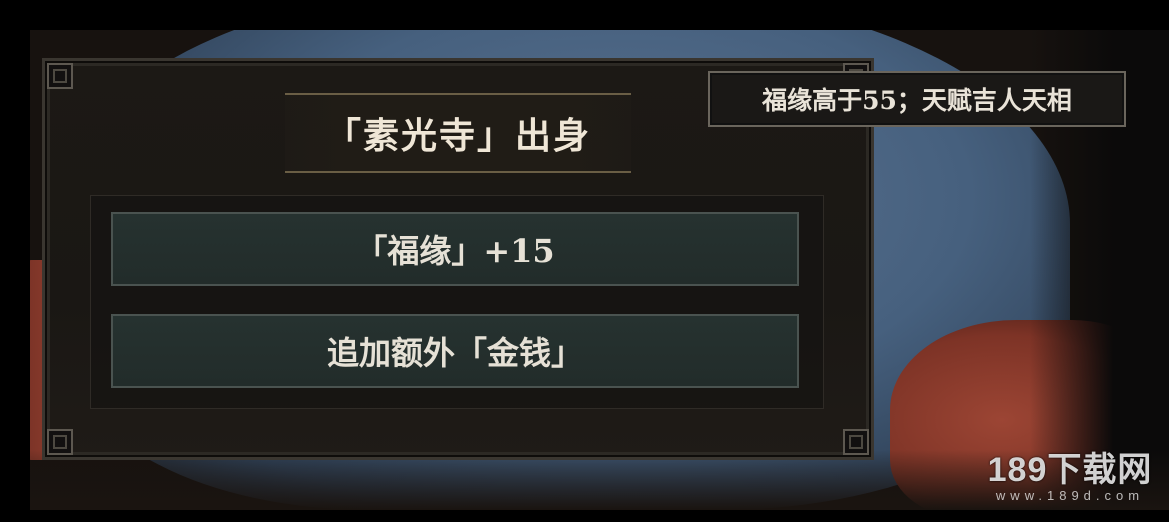 Image resolution: width=1169 pixels, height=522 pixels. What do you see at coordinates (1070, 495) in the screenshot?
I see `watermark-url: www.189d.com` at bounding box center [1070, 495].